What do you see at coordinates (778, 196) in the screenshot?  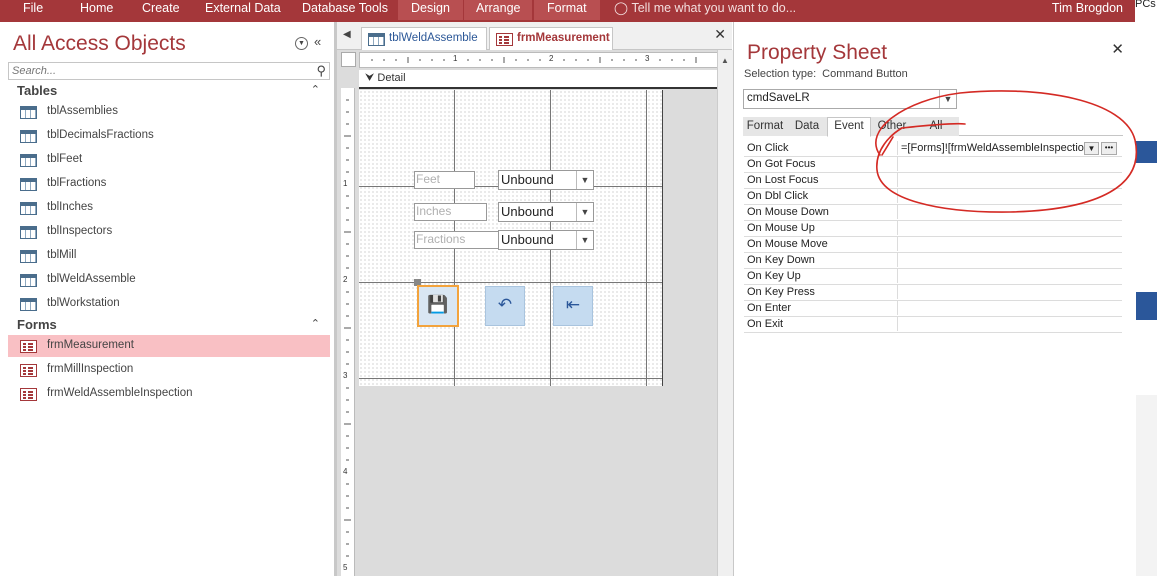 I see `property-name: On Dbl Click` at bounding box center [778, 196].